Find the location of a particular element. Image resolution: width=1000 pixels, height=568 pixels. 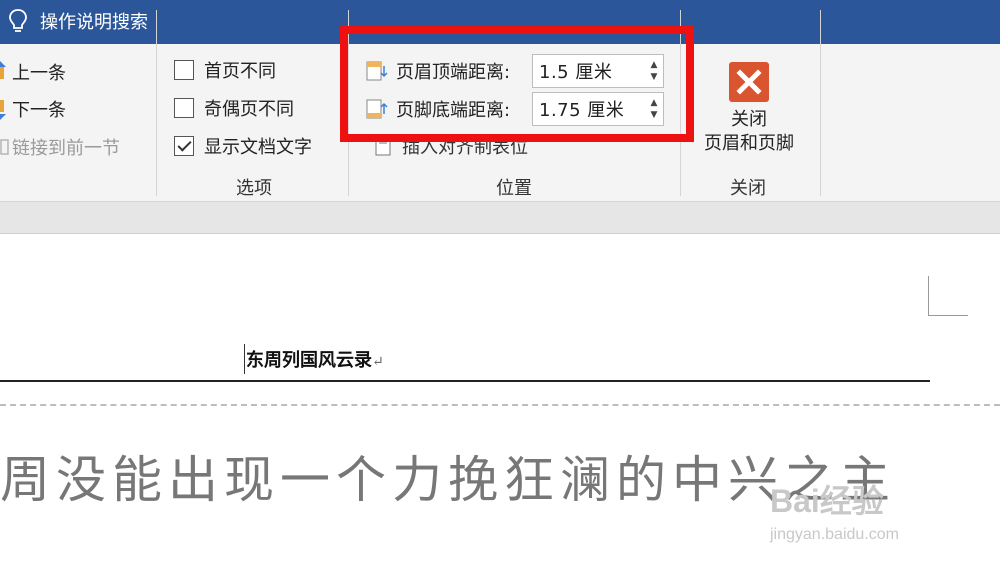

close-icon is located at coordinates (749, 82).